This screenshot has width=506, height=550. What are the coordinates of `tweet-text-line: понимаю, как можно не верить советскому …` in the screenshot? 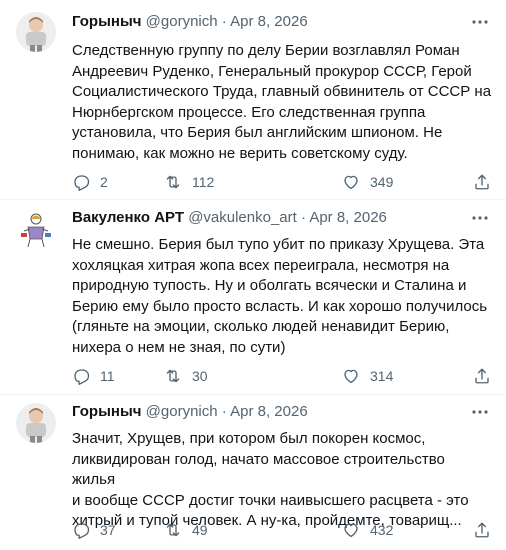 It's located at (240, 153).